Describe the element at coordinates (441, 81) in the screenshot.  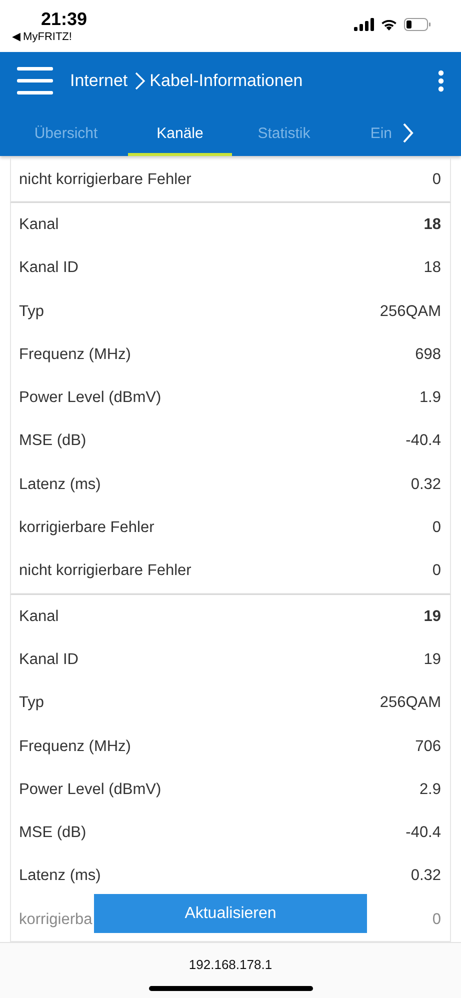
I see `more-icon` at that location.